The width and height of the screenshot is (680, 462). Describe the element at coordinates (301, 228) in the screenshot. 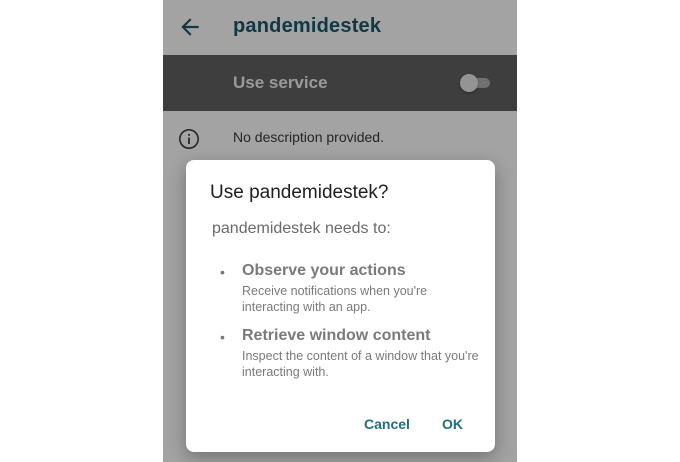

I see `dialog-subtitle: pandemidestek needs to:` at that location.